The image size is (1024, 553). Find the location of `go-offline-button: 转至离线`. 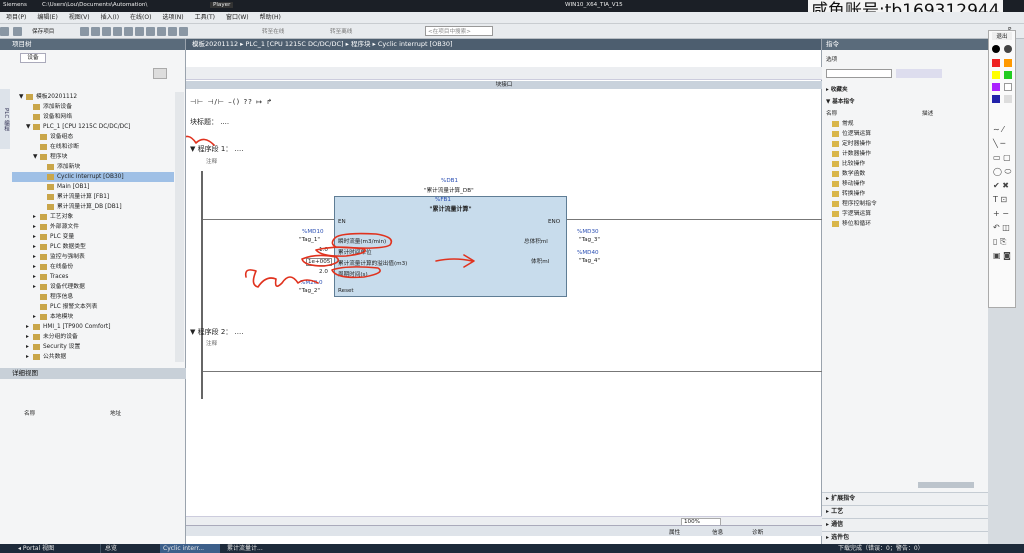

go-offline-button: 转至离线 is located at coordinates (341, 31).